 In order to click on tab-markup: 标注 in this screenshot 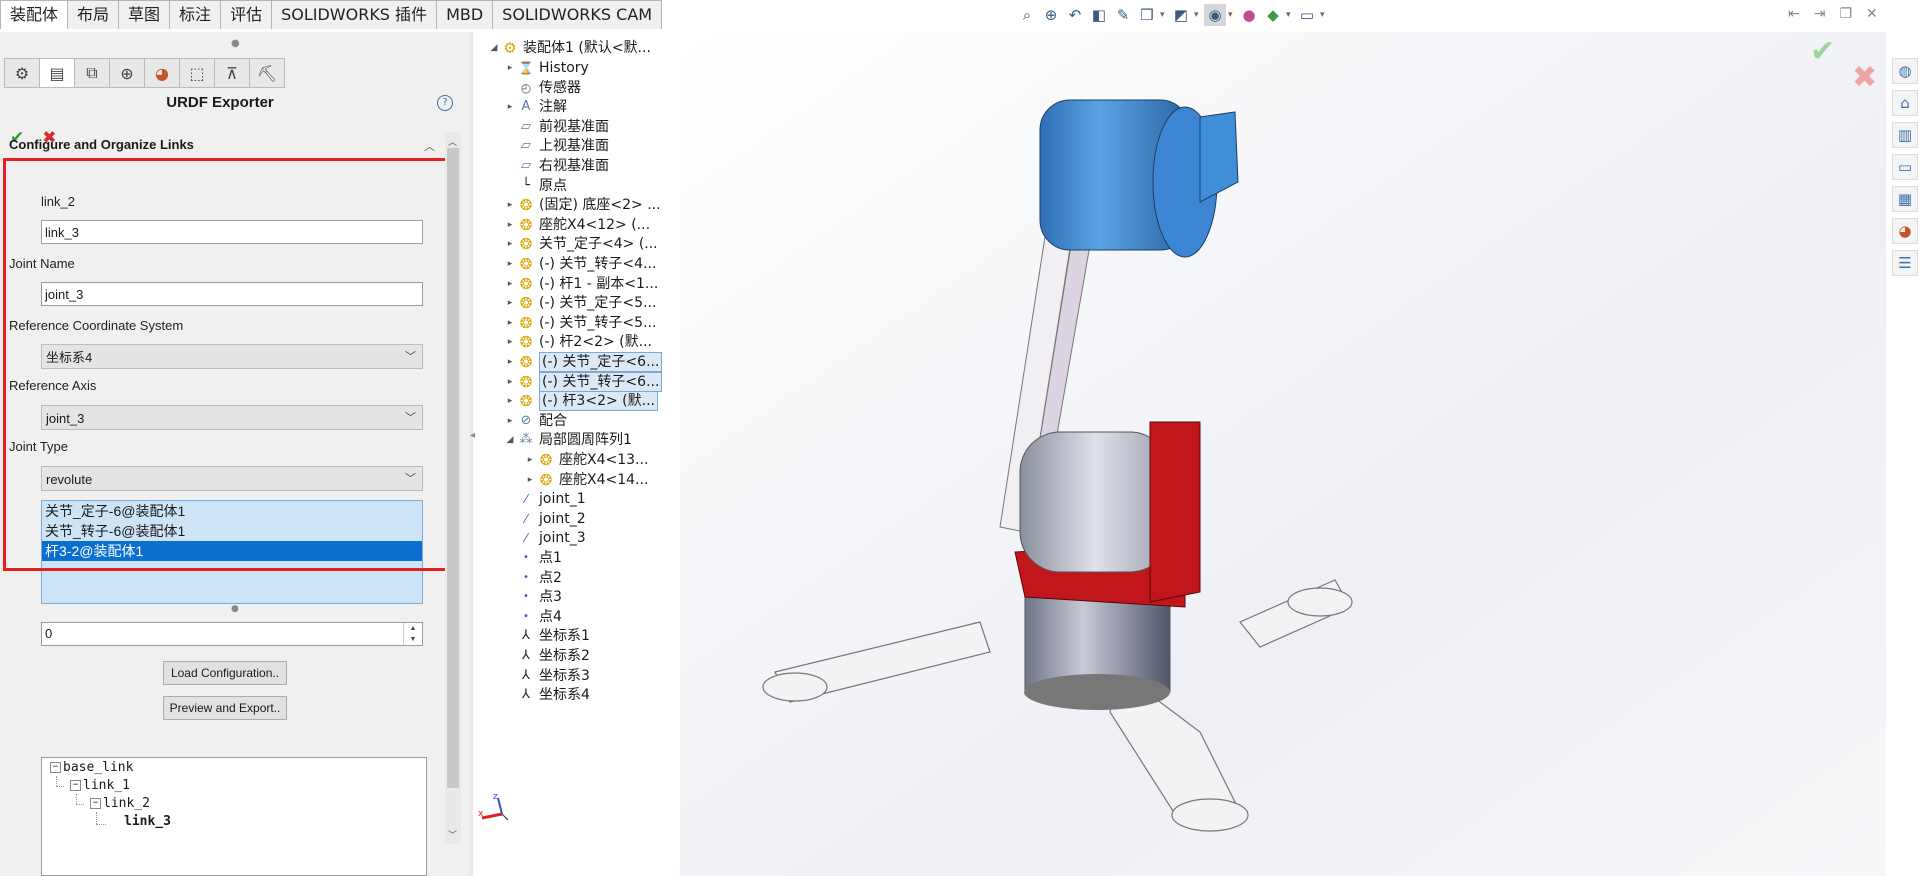, I will do `click(195, 14)`.